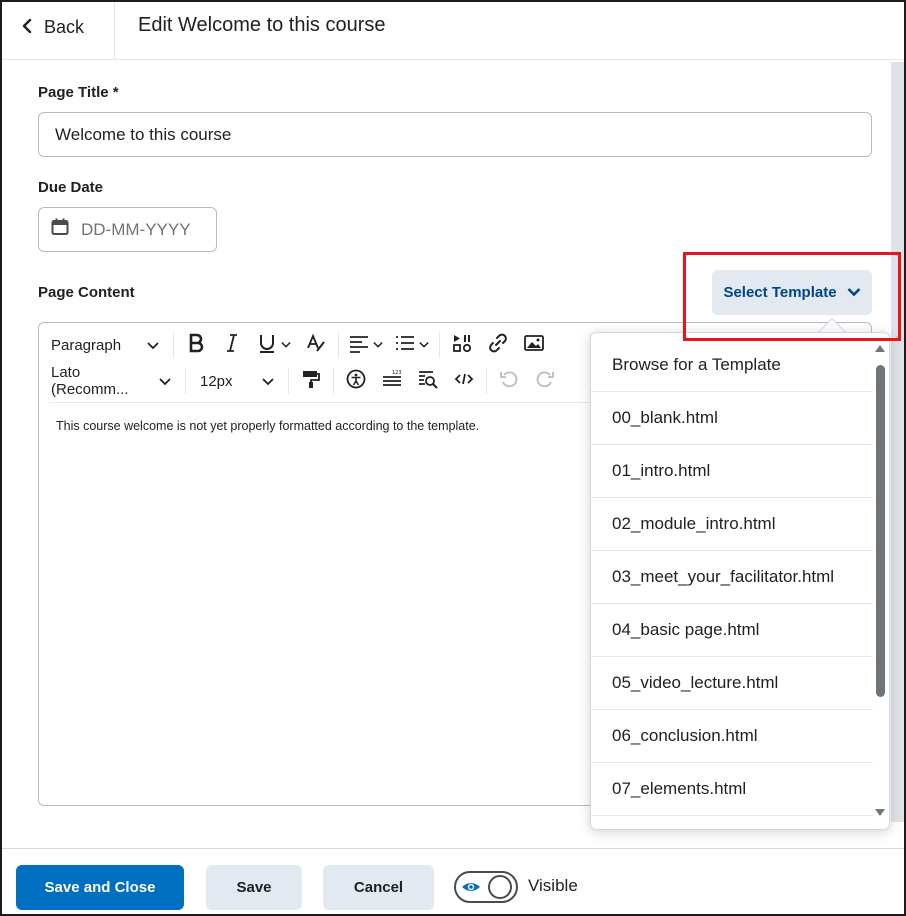 The width and height of the screenshot is (906, 916). I want to click on font-size-value: 12px, so click(216, 381).